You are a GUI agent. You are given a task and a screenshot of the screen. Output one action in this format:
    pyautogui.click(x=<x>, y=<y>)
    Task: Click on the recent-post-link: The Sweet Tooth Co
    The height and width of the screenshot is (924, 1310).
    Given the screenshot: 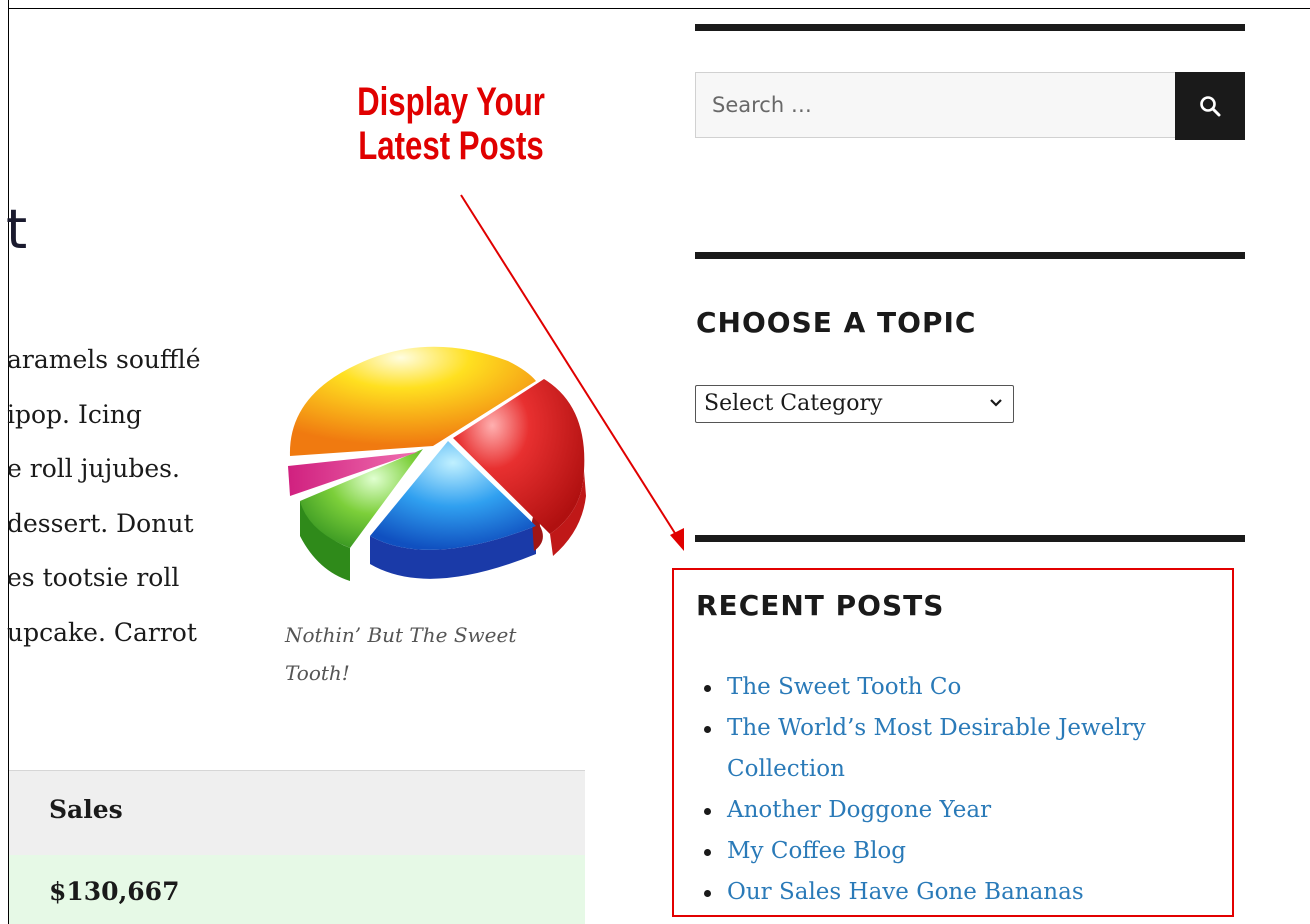 What is the action you would take?
    pyautogui.click(x=844, y=687)
    